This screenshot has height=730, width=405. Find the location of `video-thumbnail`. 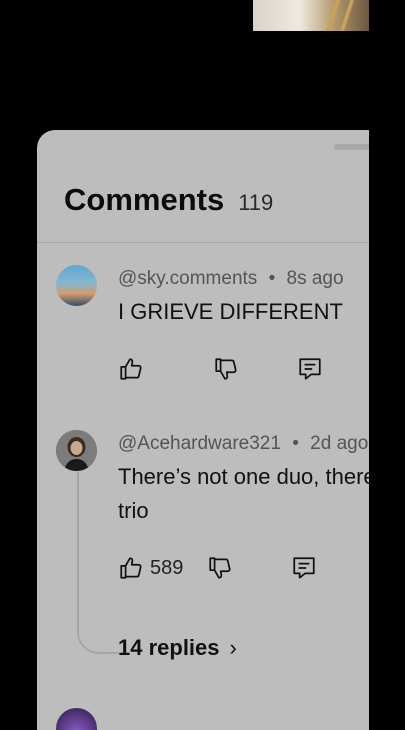

video-thumbnail is located at coordinates (311, 15).